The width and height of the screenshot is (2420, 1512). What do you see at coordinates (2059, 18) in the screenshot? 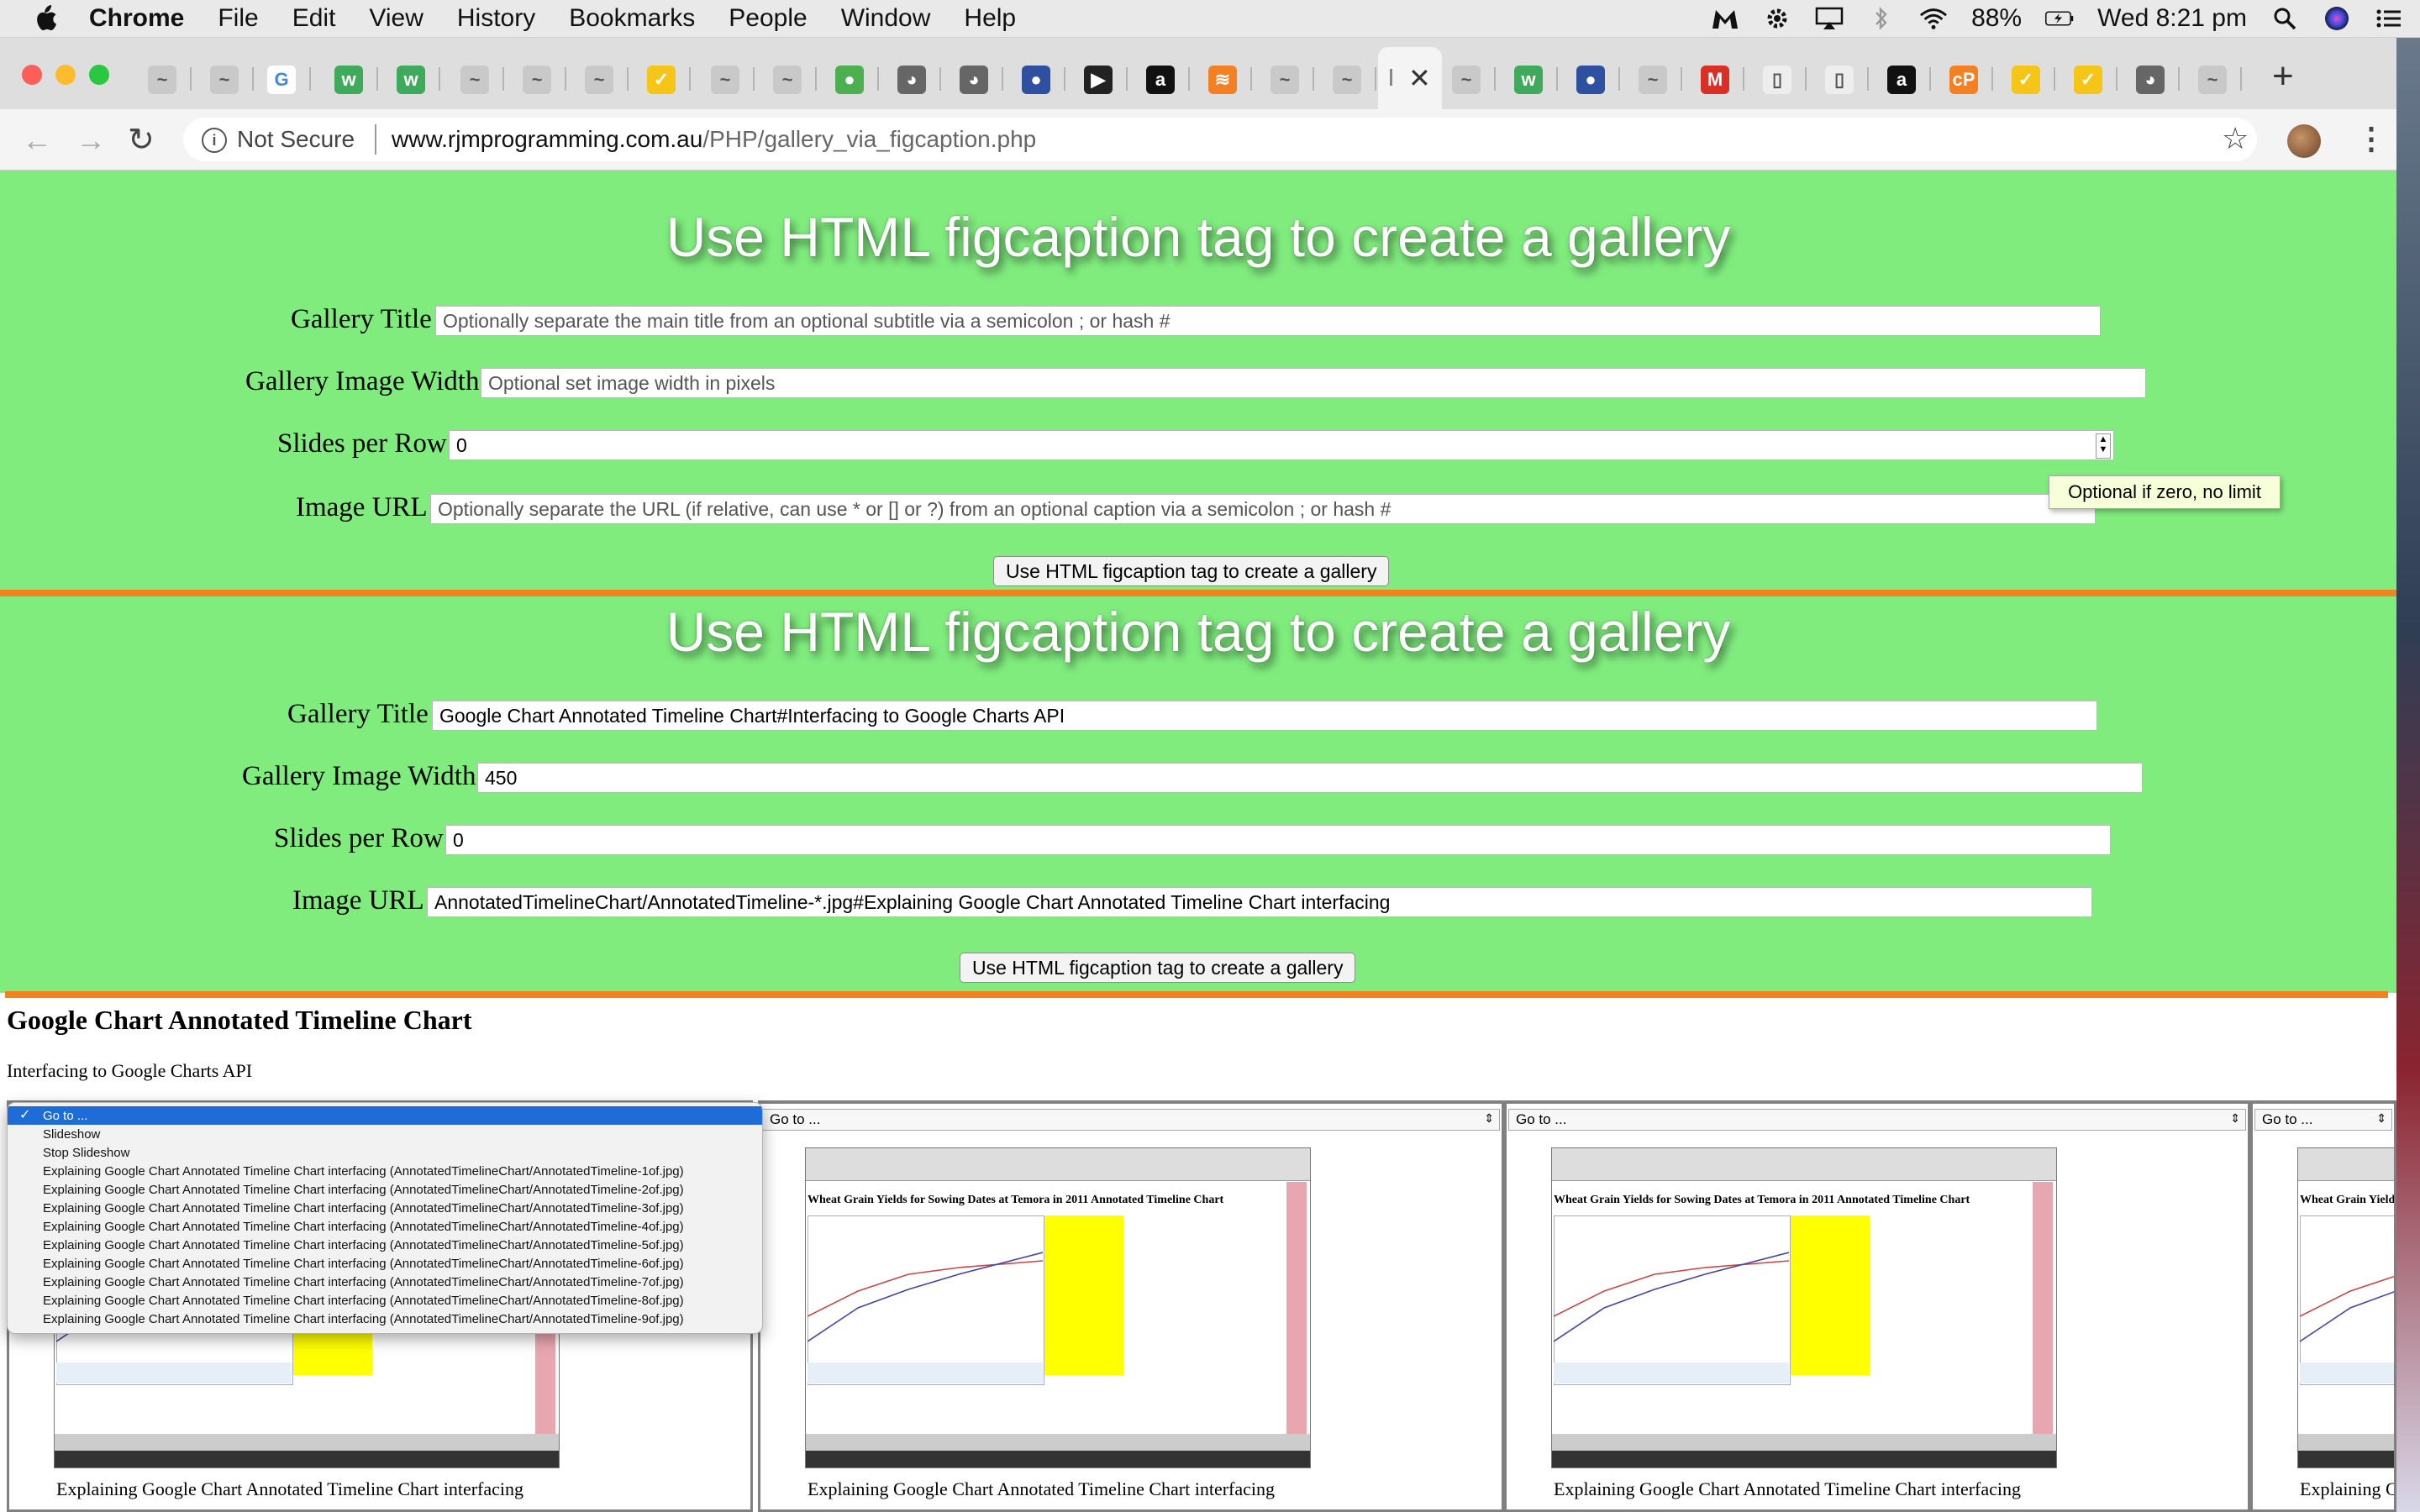
I see `battery-icon` at bounding box center [2059, 18].